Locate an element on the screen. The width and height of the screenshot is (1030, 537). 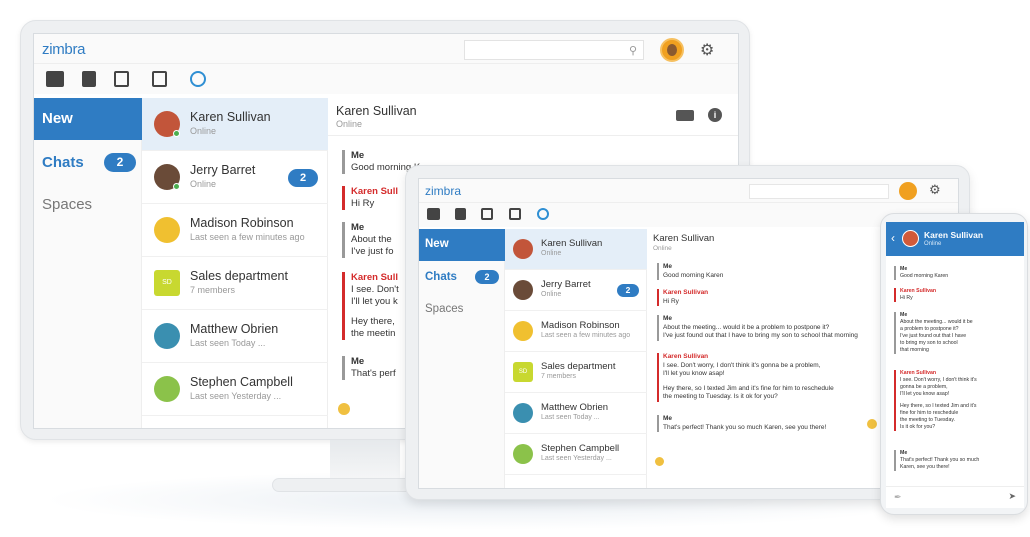
monitor-stand is located at coordinates (365, 460).